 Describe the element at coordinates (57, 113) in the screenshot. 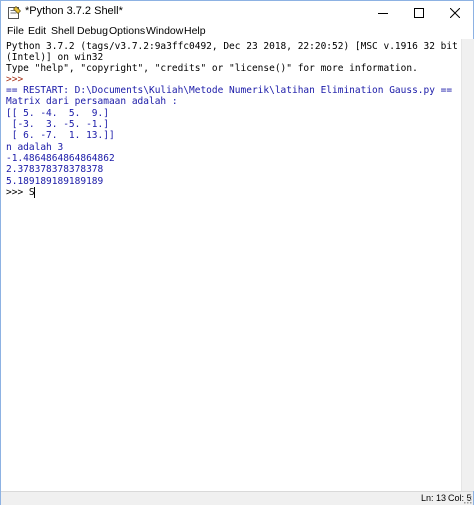

I see `shell-output-line: [[ 5. -4. 5. 9.]` at that location.